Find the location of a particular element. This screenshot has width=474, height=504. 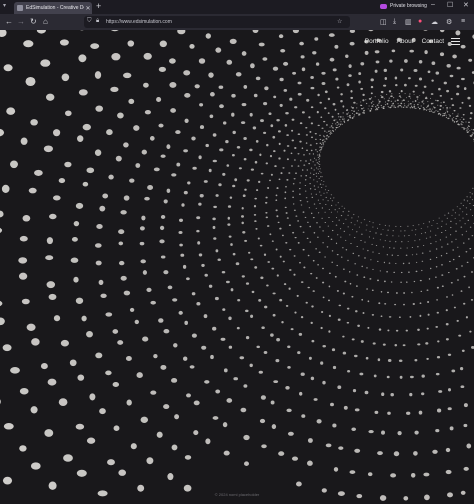

sync-icon: ☁ is located at coordinates (434, 22).